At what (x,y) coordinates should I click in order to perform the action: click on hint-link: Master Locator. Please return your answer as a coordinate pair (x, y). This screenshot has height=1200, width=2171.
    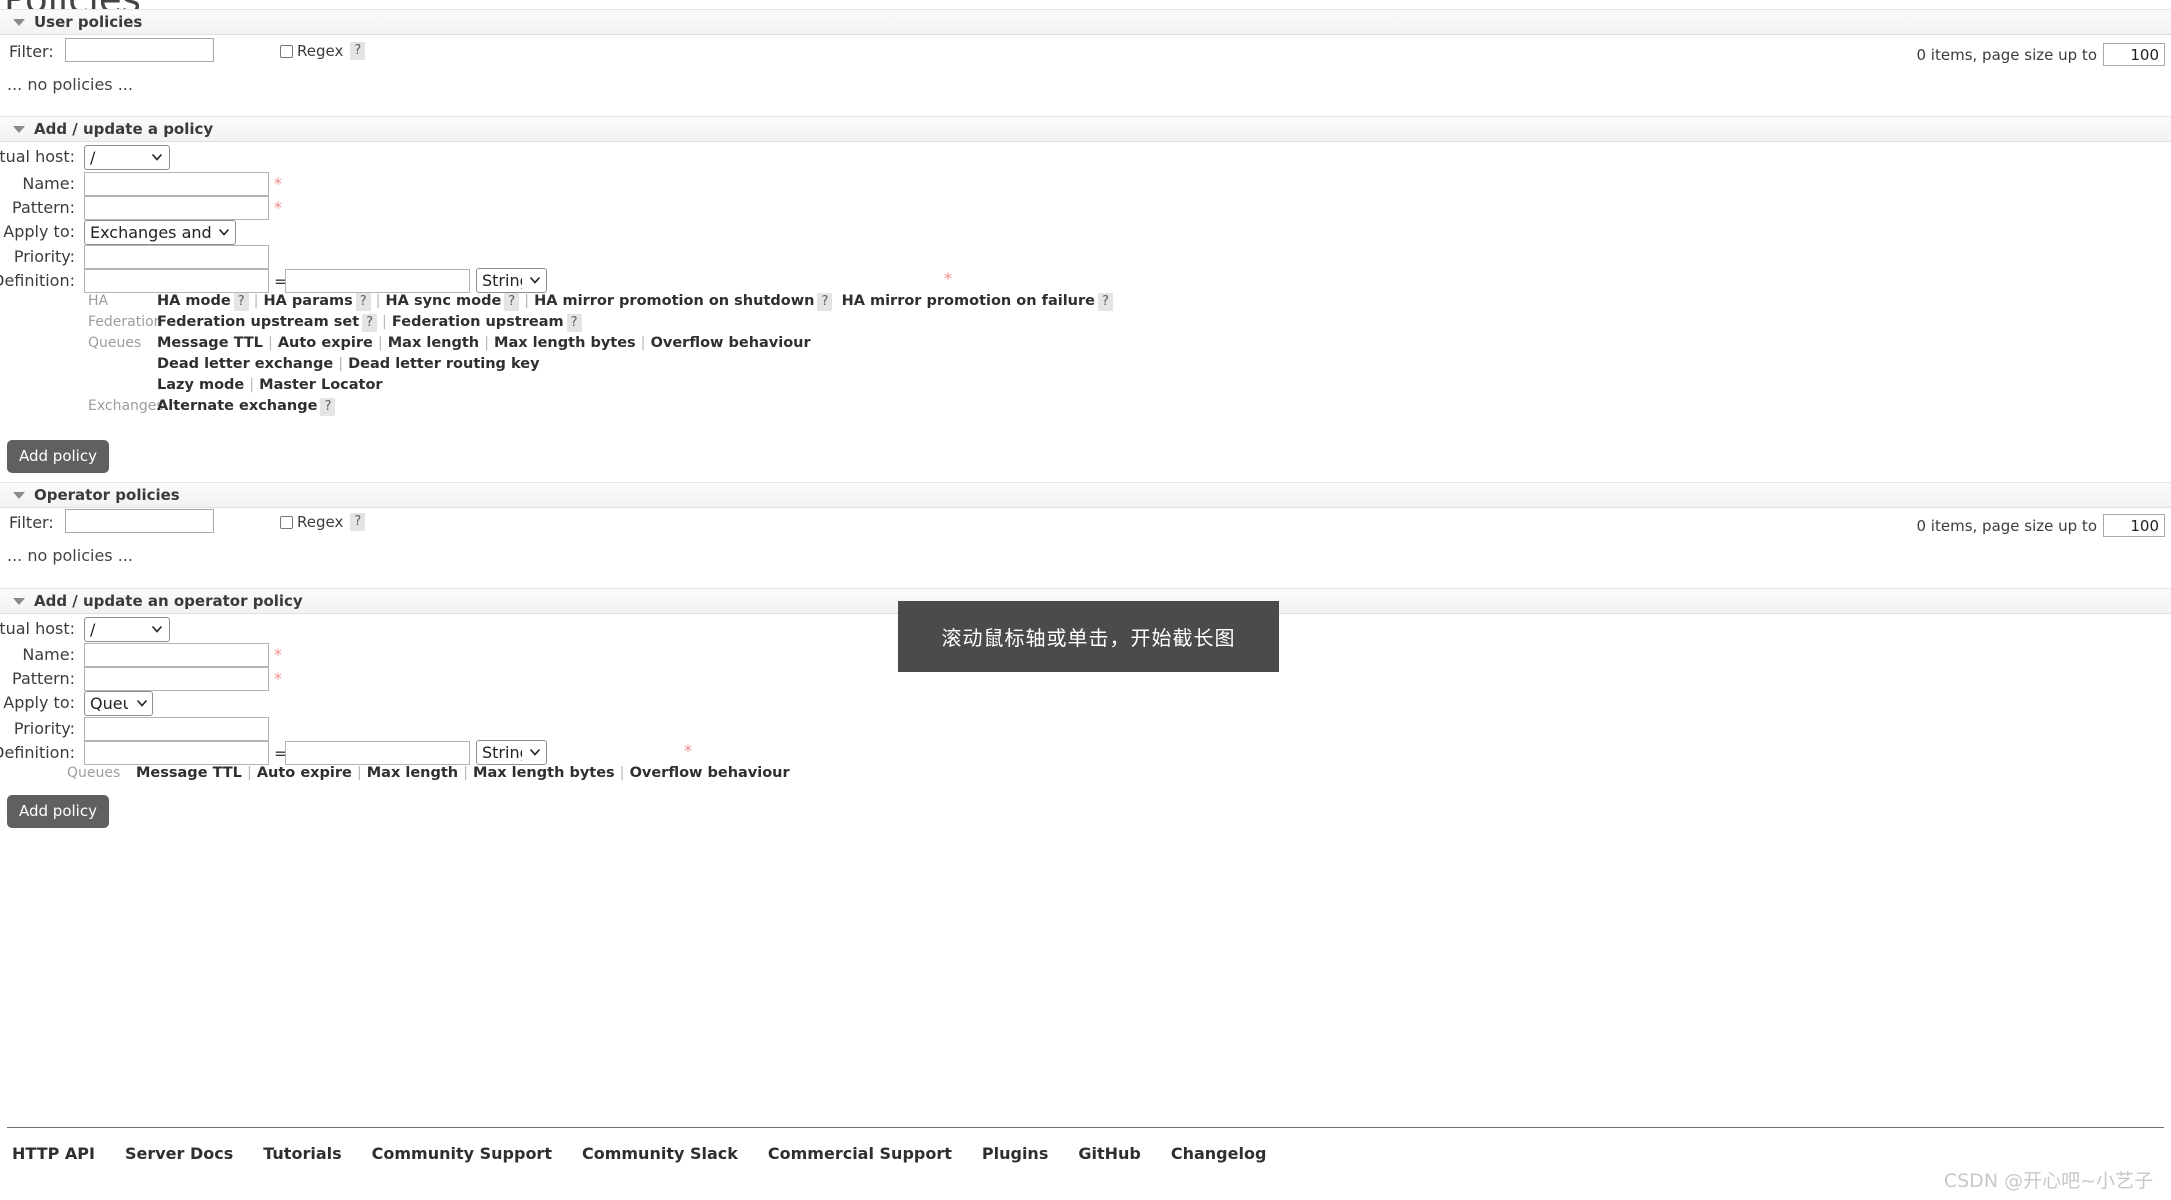
    Looking at the image, I should click on (320, 385).